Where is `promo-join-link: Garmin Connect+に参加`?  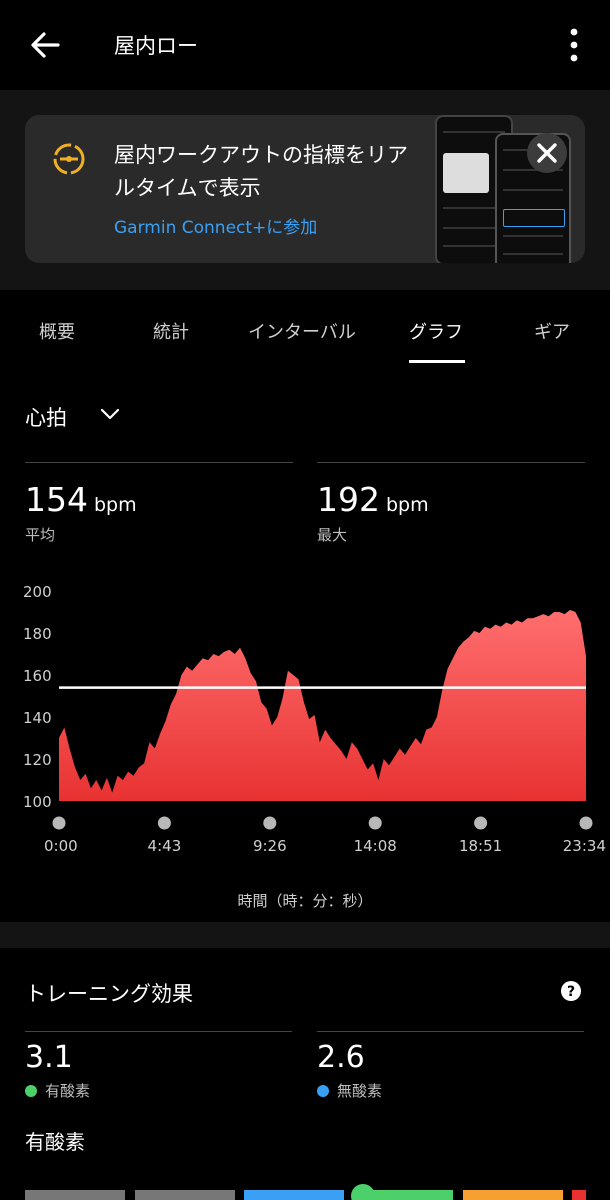
promo-join-link: Garmin Connect+に参加 is located at coordinates (215, 225).